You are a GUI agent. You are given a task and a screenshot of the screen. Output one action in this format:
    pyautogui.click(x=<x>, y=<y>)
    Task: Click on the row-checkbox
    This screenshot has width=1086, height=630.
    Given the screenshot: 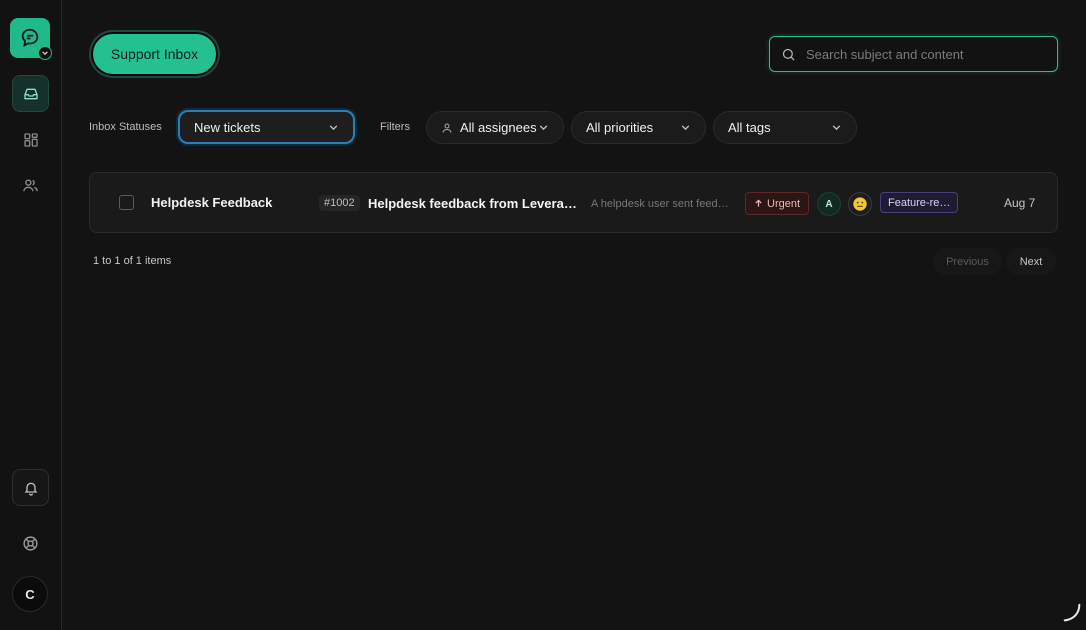 What is the action you would take?
    pyautogui.click(x=126, y=202)
    